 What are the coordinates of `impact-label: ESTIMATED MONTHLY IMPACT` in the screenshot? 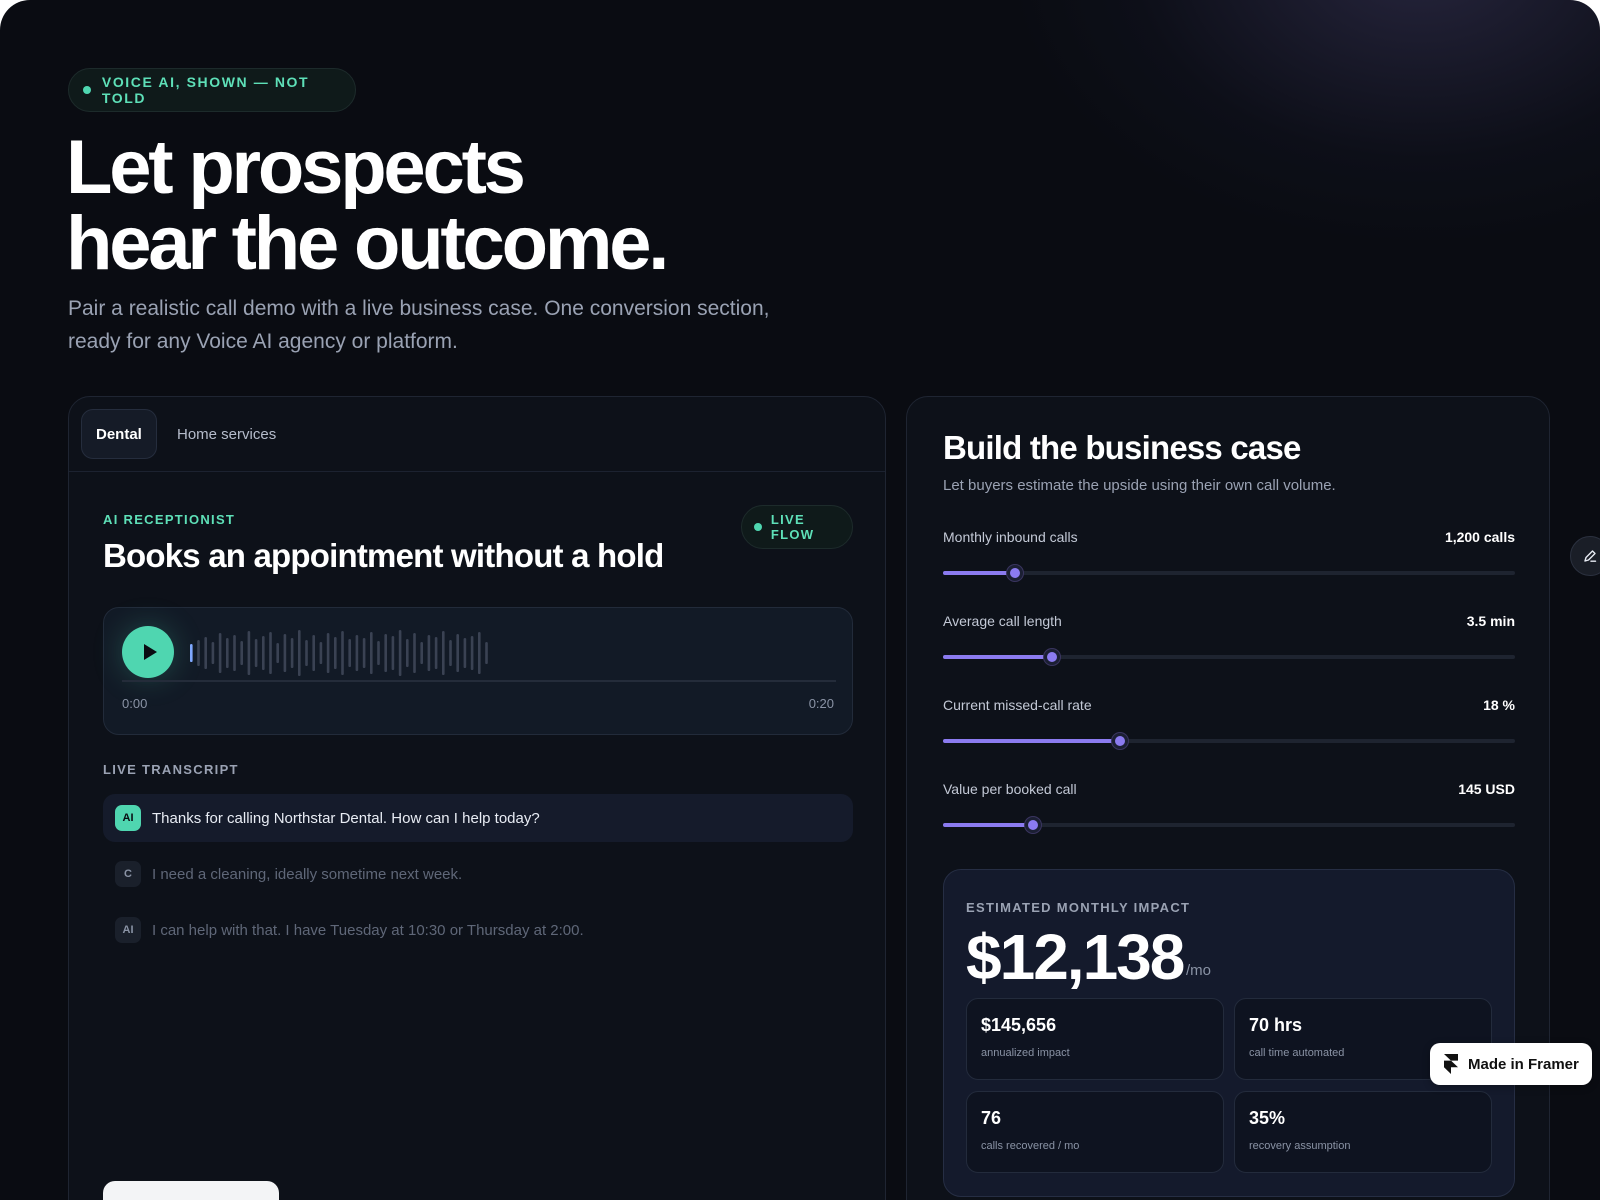 It's located at (1078, 907).